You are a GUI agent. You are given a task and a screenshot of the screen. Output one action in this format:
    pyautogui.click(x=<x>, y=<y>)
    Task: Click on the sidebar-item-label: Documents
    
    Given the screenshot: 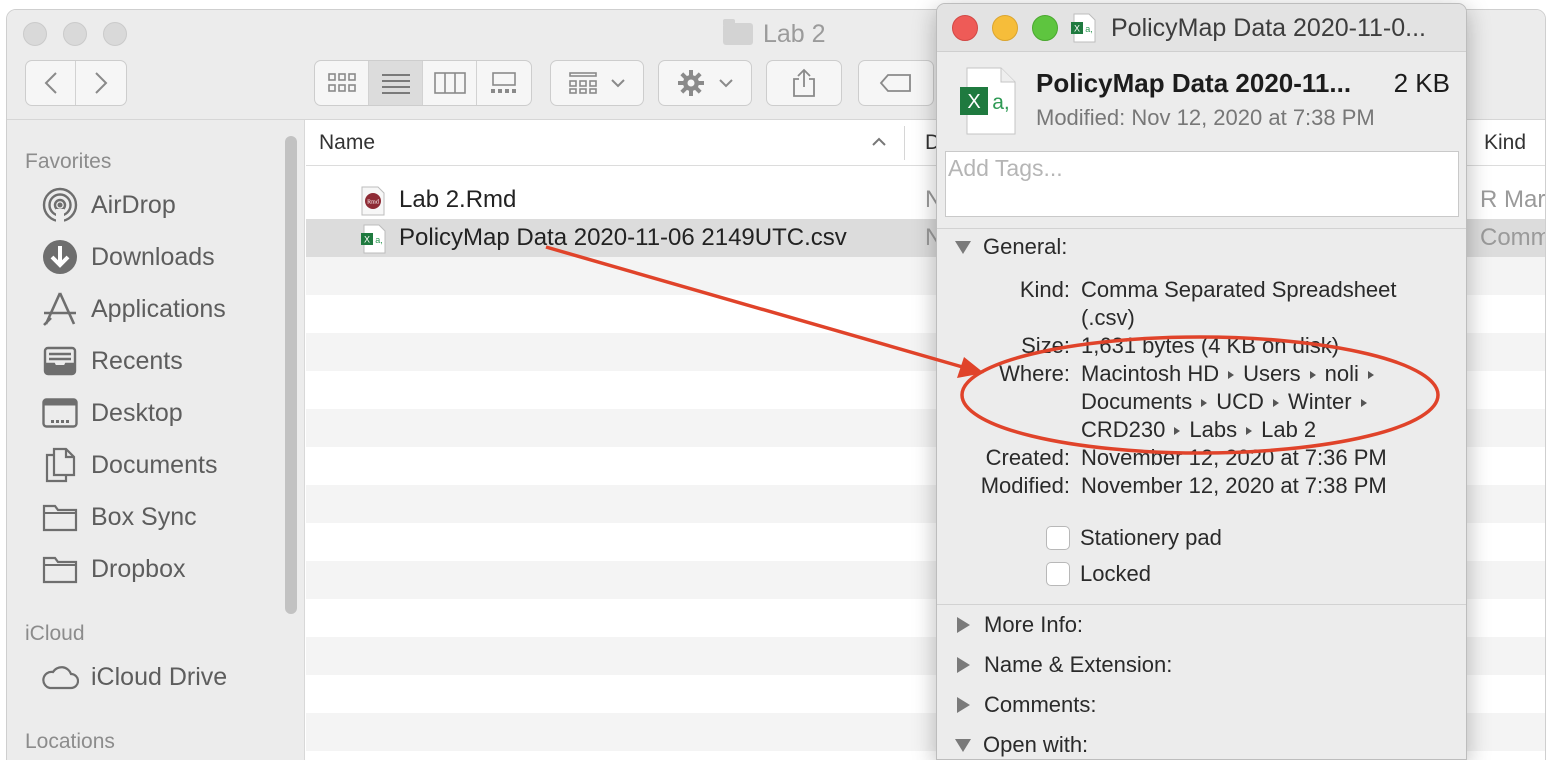 What is the action you would take?
    pyautogui.click(x=154, y=464)
    